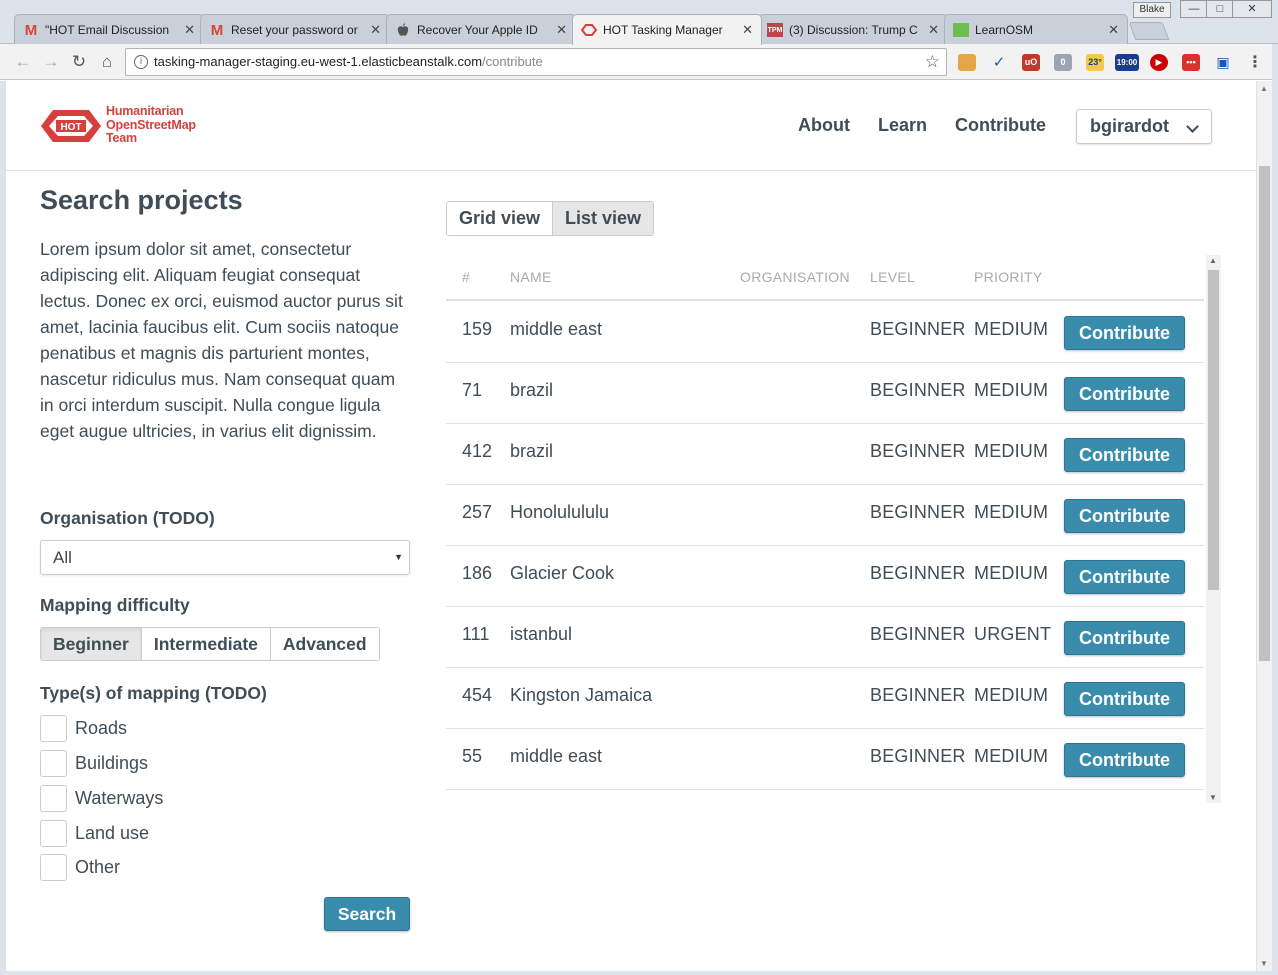 This screenshot has width=1278, height=975. What do you see at coordinates (1152, 10) in the screenshot?
I see `window-user-badge: Blake` at bounding box center [1152, 10].